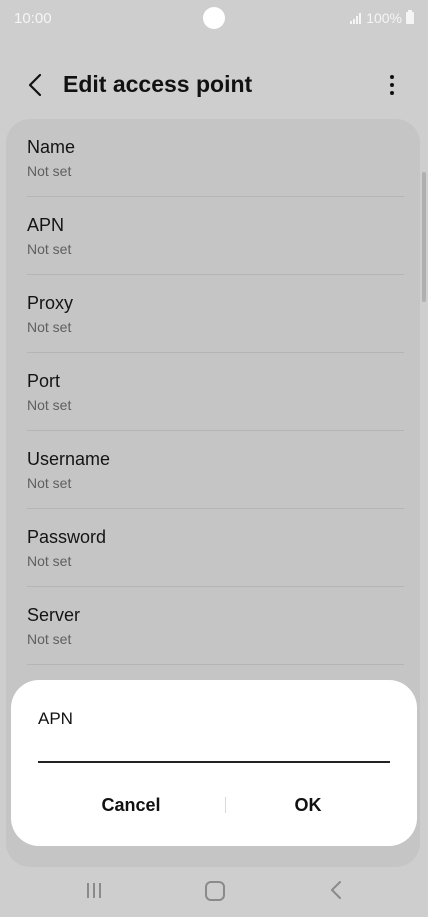 The height and width of the screenshot is (917, 428). Describe the element at coordinates (55, 718) in the screenshot. I see `dialog-title: APN` at that location.